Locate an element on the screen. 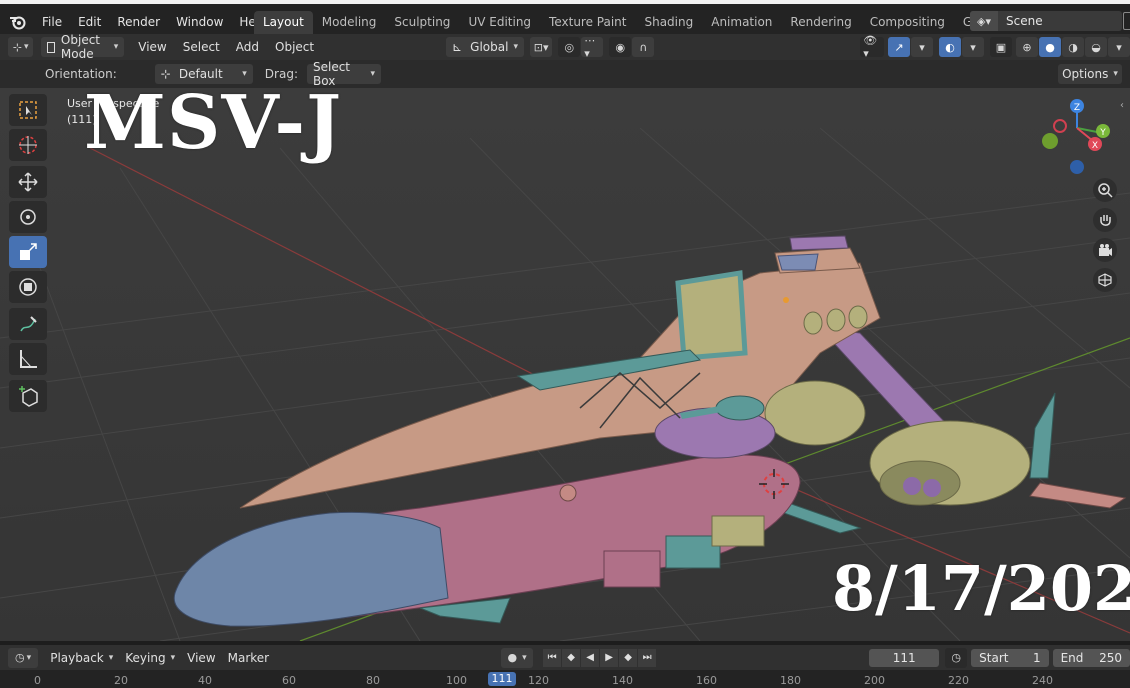  scale-tool is located at coordinates (28, 252).